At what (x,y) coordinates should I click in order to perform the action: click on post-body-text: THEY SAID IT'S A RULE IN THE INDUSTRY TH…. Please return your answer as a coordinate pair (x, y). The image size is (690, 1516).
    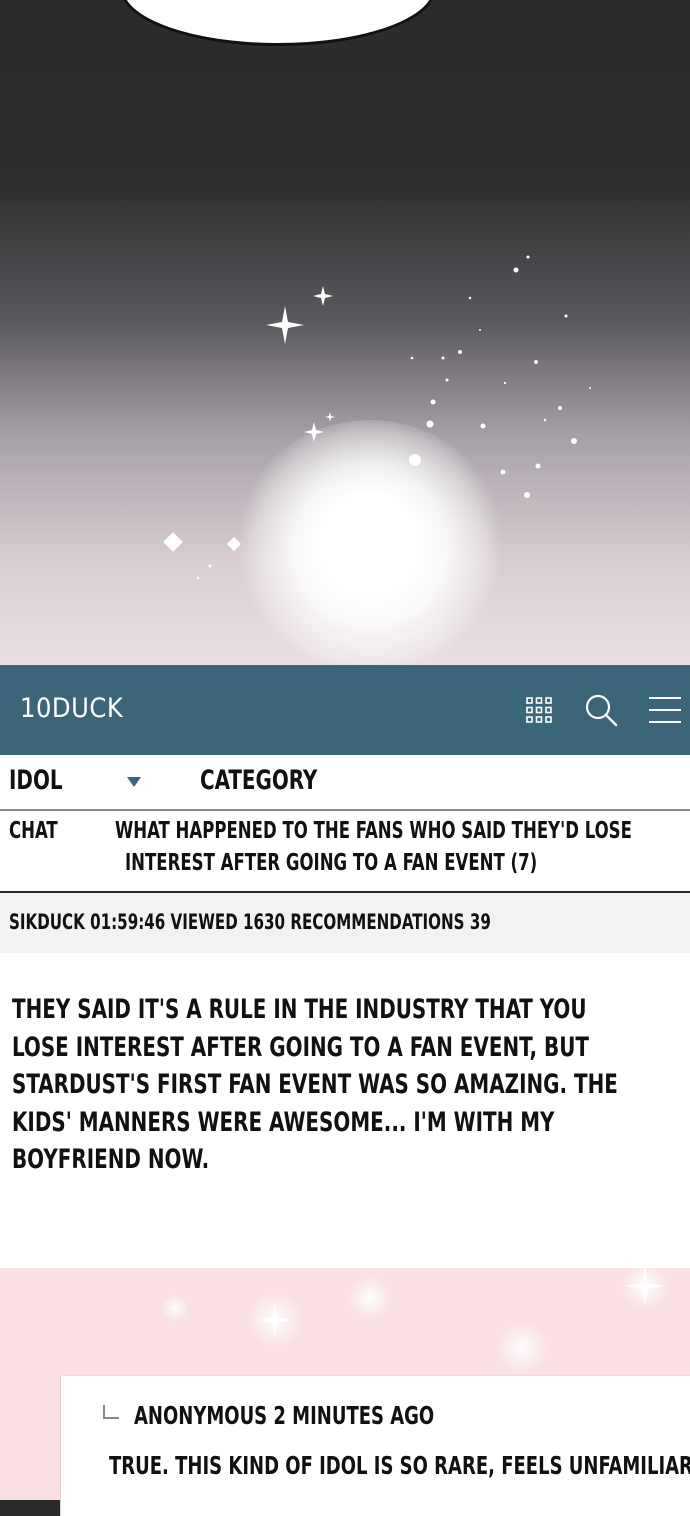
    Looking at the image, I should click on (340, 1085).